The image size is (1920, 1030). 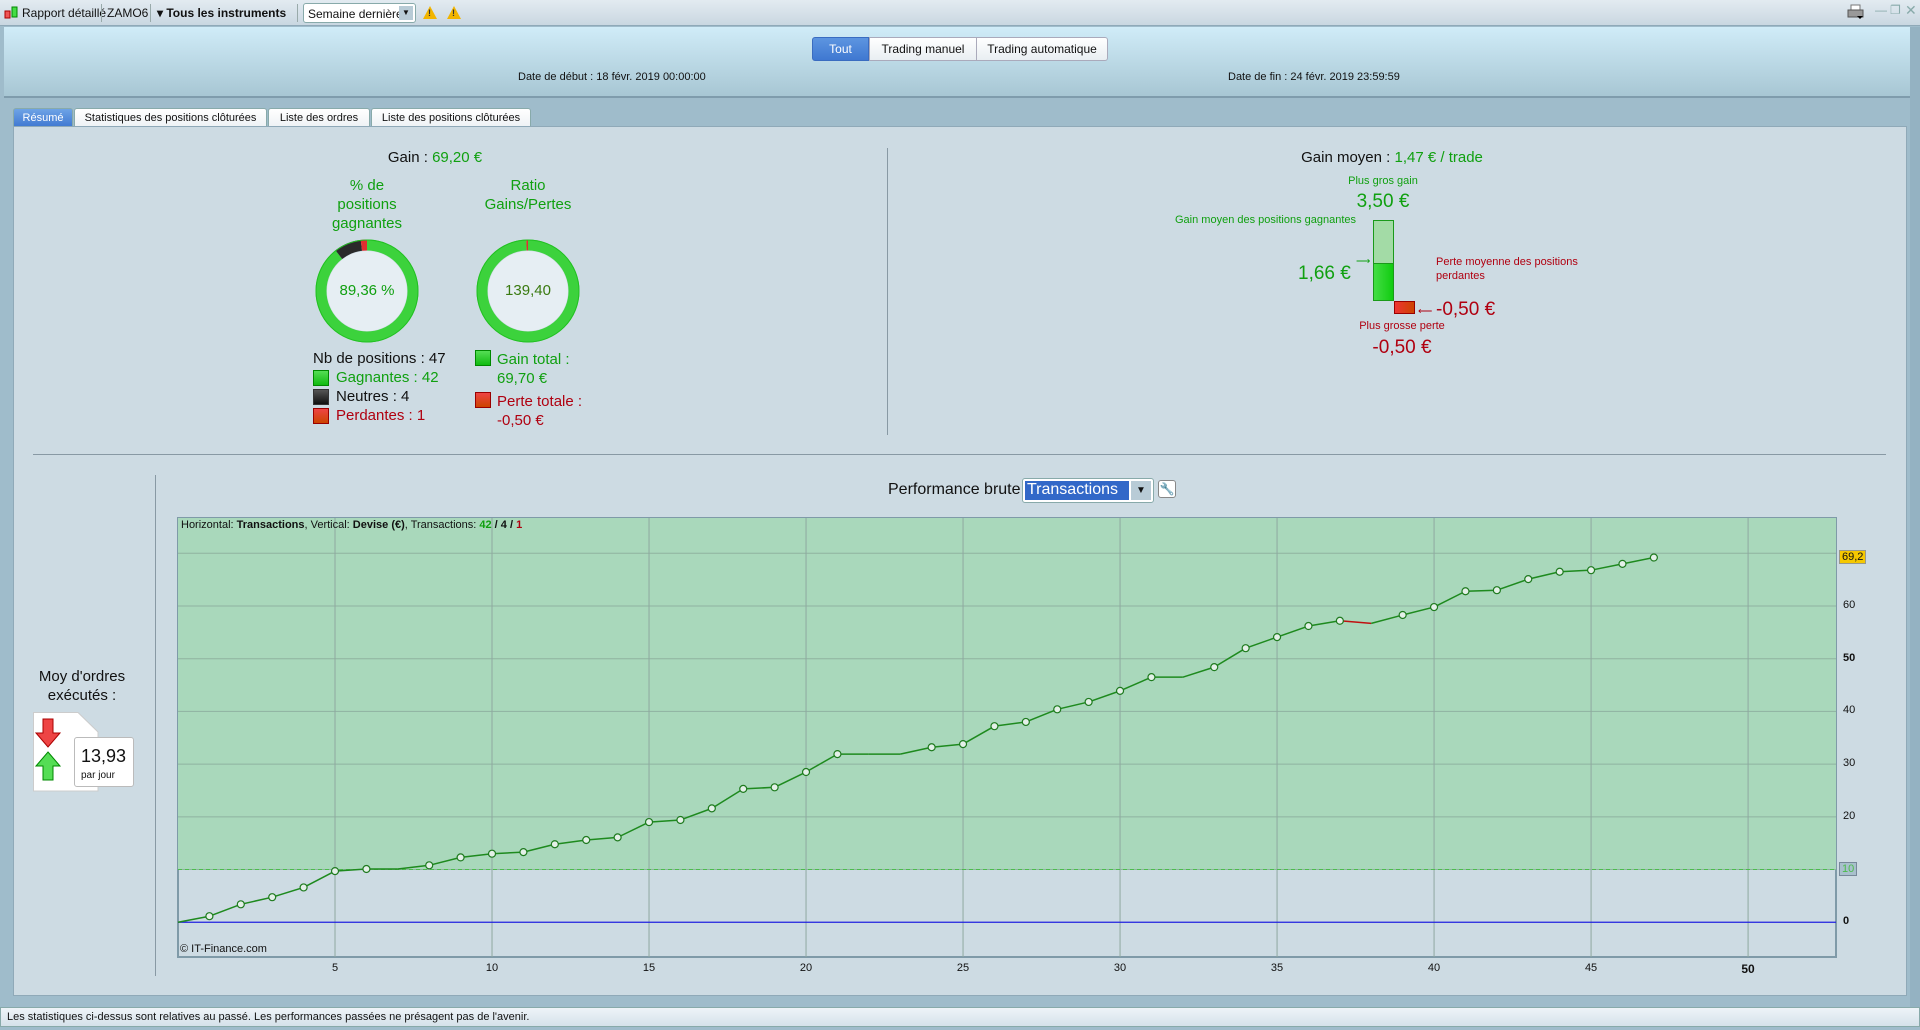 What do you see at coordinates (1848, 868) in the screenshot?
I see `threshold-label: 10` at bounding box center [1848, 868].